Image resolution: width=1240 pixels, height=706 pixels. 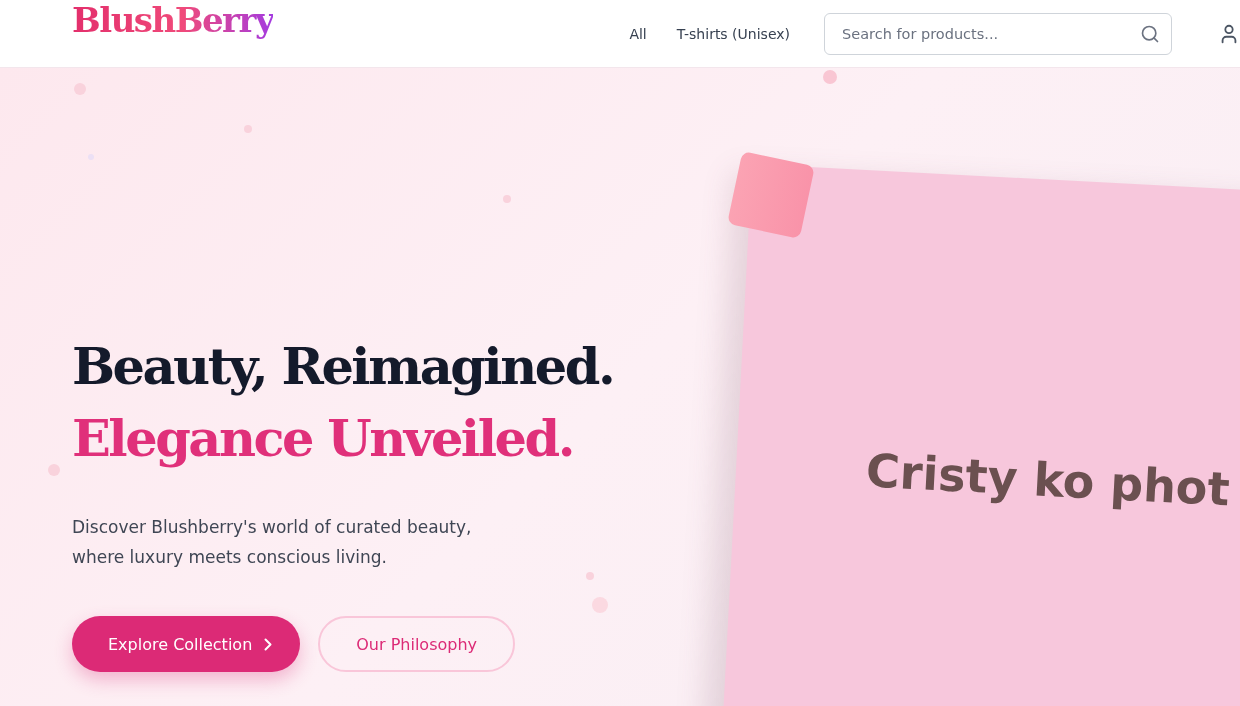 What do you see at coordinates (343, 366) in the screenshot?
I see `hero-headline: Beauty, Reimagined.` at bounding box center [343, 366].